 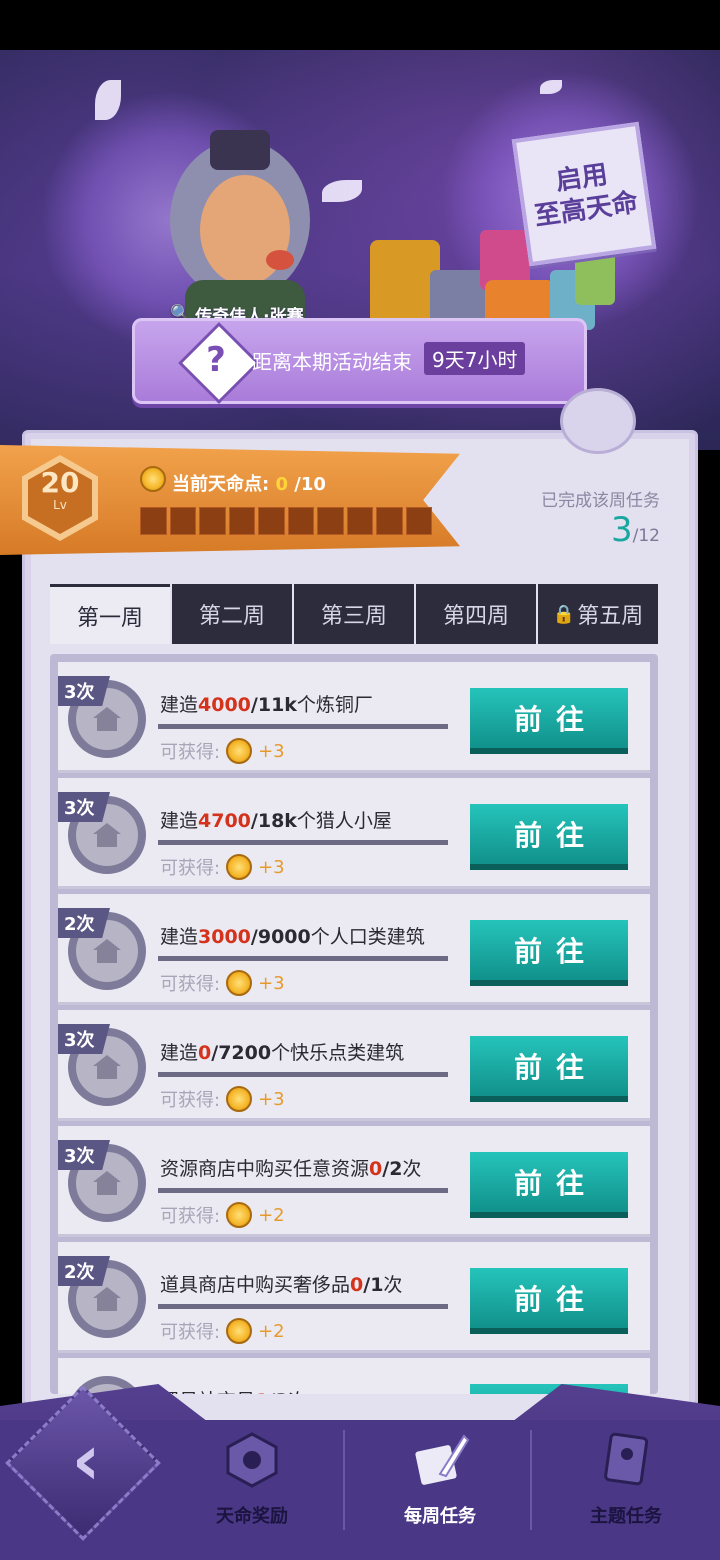 I want to click on weekly-done-label: 已完成该周任务, so click(x=600, y=501).